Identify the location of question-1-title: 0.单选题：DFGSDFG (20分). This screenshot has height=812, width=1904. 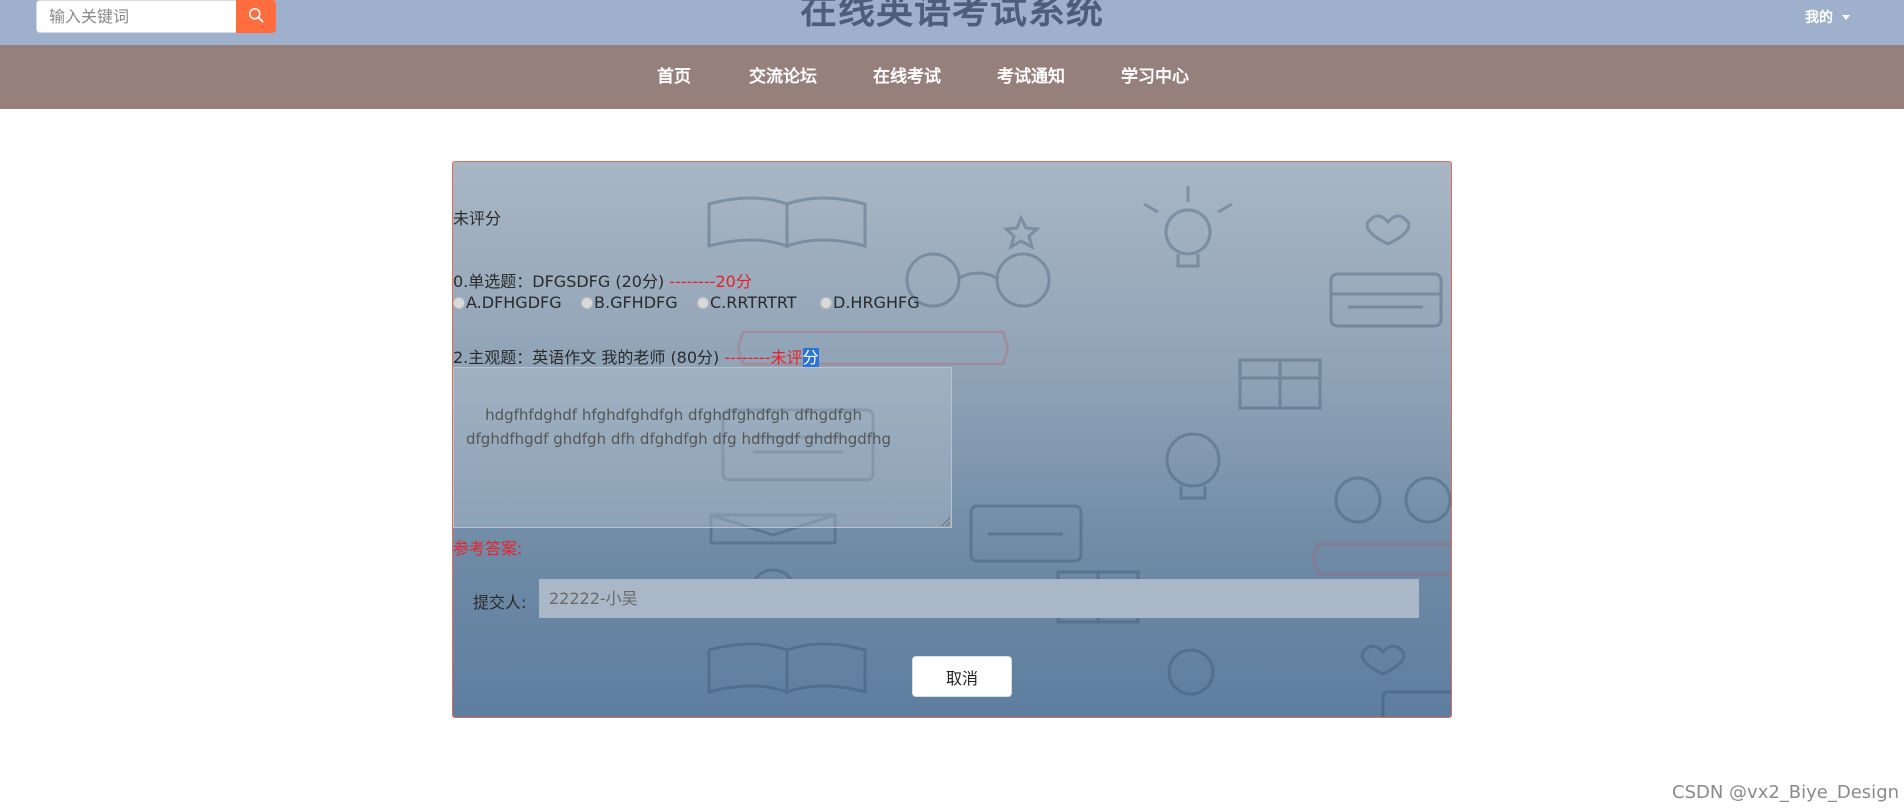
(559, 281).